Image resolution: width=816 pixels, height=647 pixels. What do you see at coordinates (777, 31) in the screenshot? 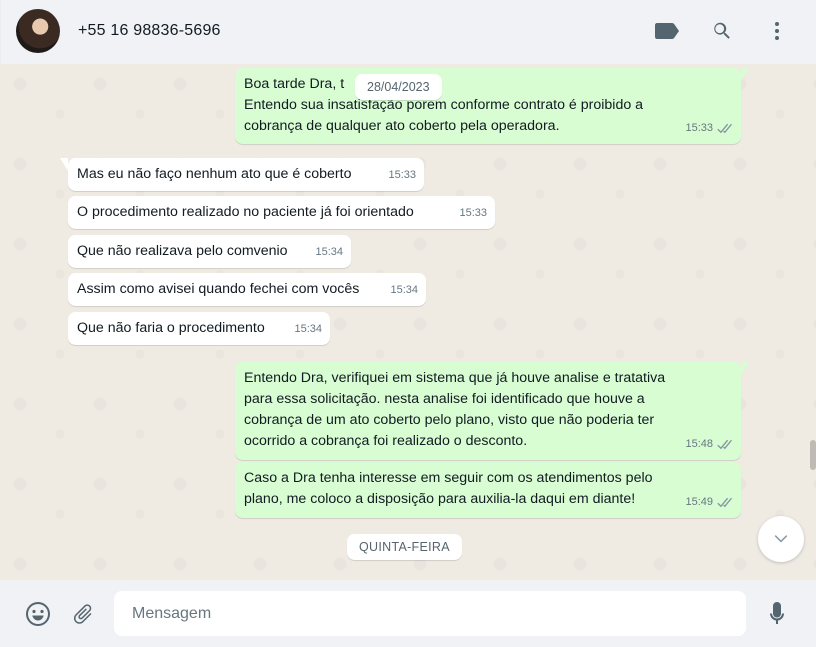
I see `menu-icon` at bounding box center [777, 31].